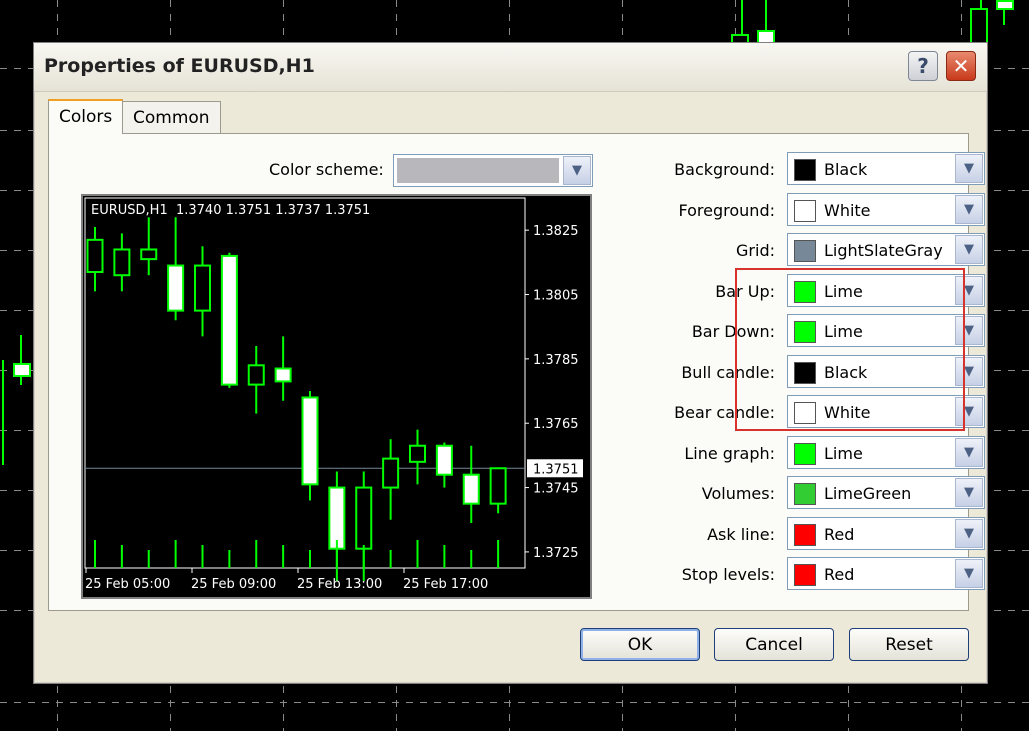  I want to click on property-row: Foreground: White ▼, so click(797, 210).